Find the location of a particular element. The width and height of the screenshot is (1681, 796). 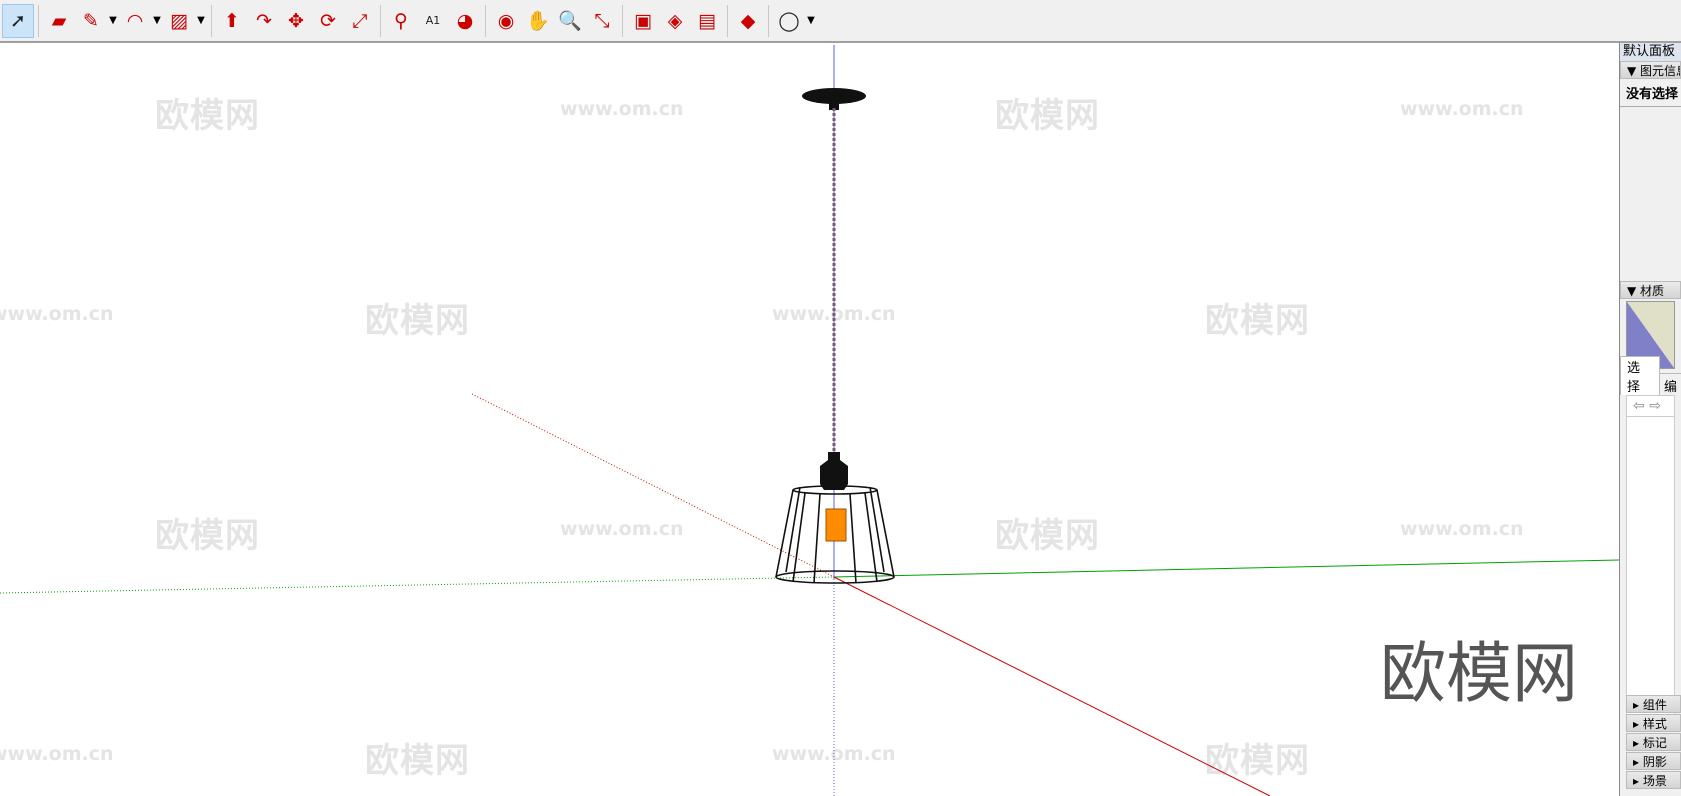

3d-warehouse-tool-button: ▣ is located at coordinates (643, 21).